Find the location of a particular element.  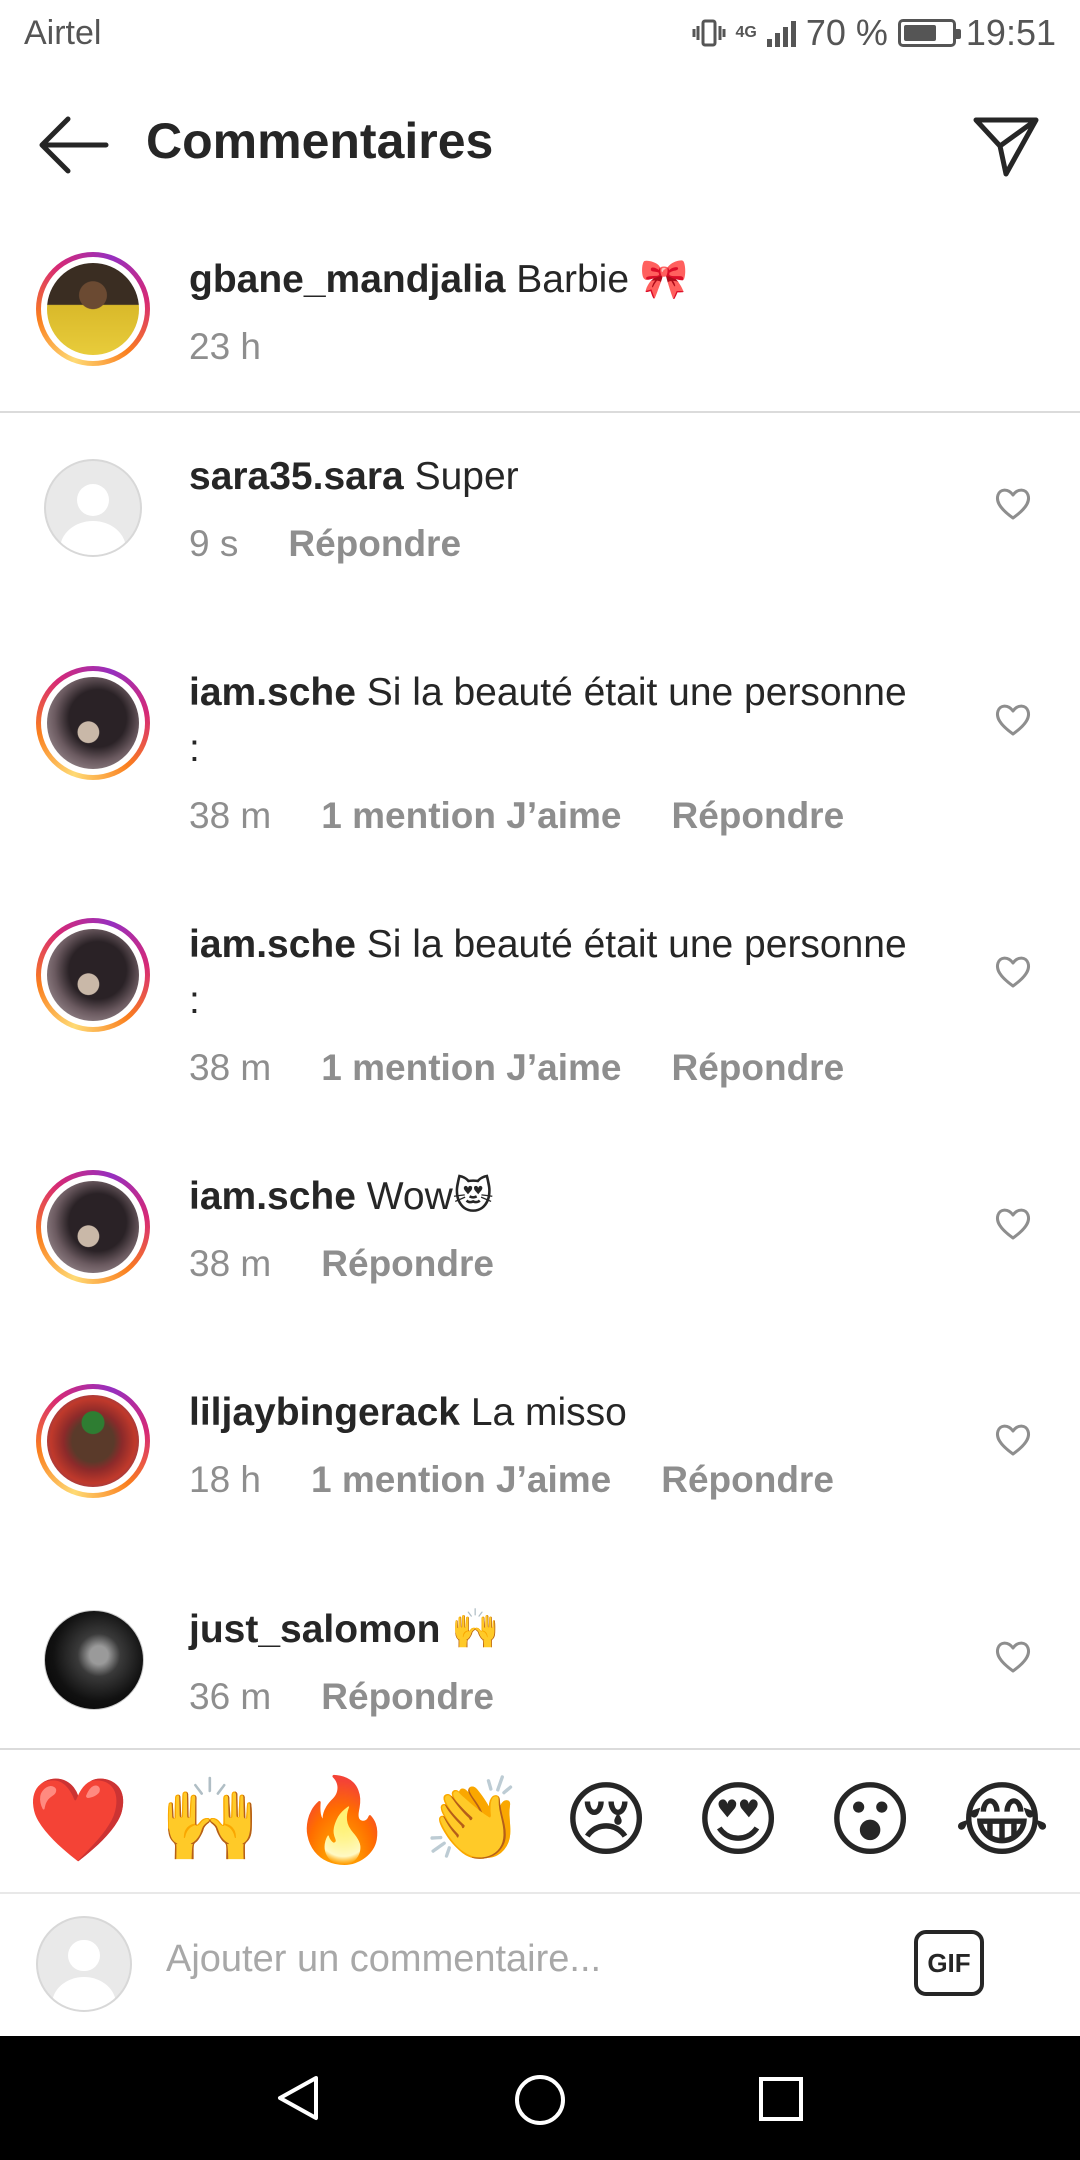

comment-body: Wow😻 is located at coordinates (430, 1196).